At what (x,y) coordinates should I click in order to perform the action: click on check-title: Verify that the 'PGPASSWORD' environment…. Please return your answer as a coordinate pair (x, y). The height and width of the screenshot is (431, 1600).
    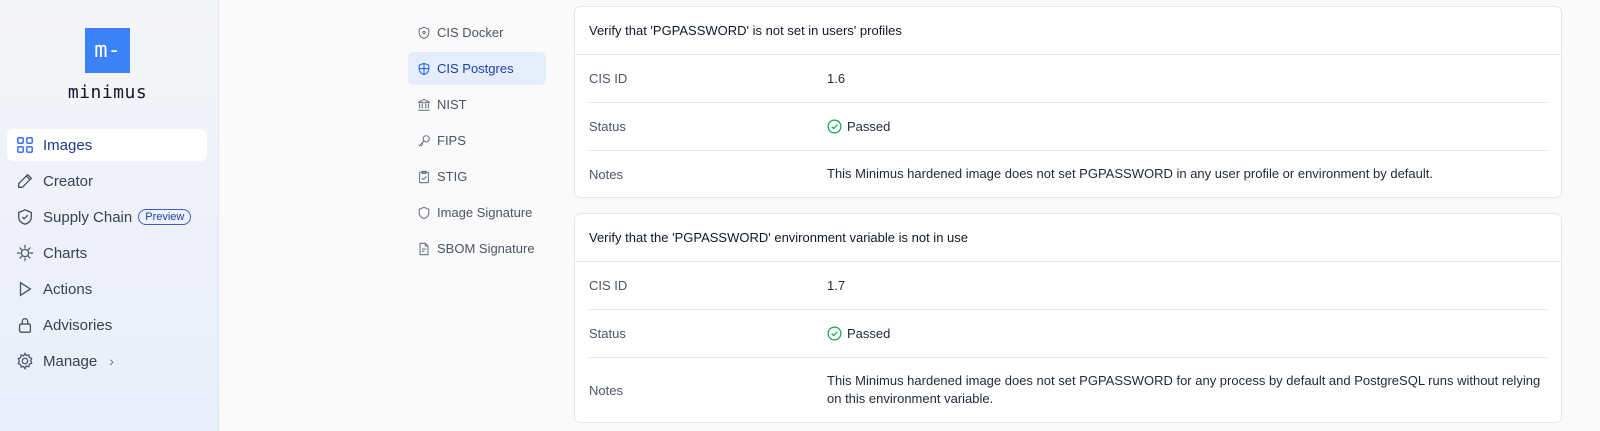
    Looking at the image, I should click on (1068, 238).